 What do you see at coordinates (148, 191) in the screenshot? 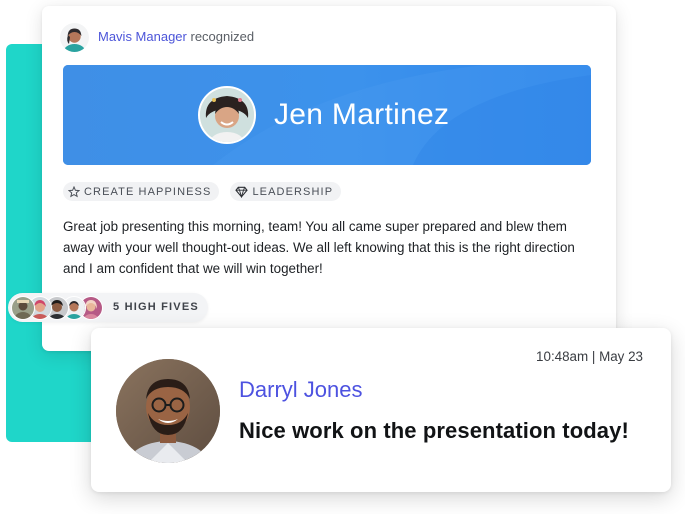
I see `tag-label: CREATE HAPPINESS` at bounding box center [148, 191].